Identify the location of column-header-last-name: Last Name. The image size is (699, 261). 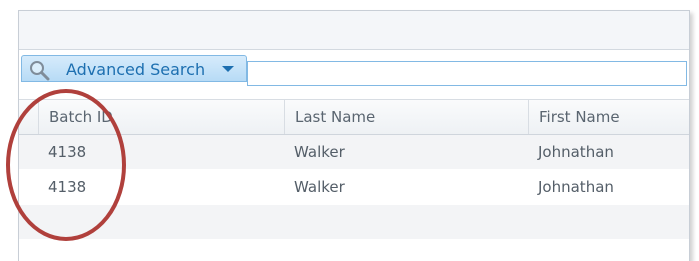
(406, 117).